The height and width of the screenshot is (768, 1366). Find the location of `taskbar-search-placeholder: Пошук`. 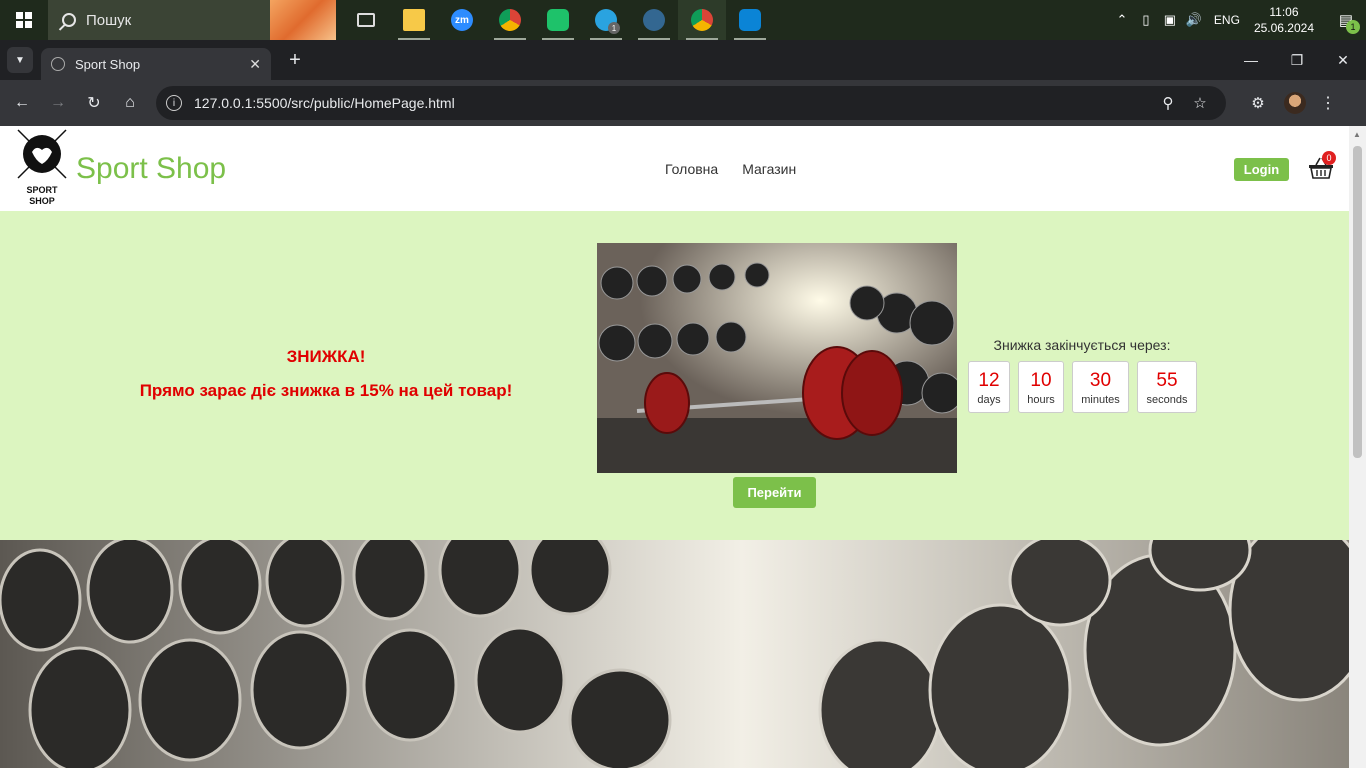

taskbar-search-placeholder: Пошук is located at coordinates (109, 20).